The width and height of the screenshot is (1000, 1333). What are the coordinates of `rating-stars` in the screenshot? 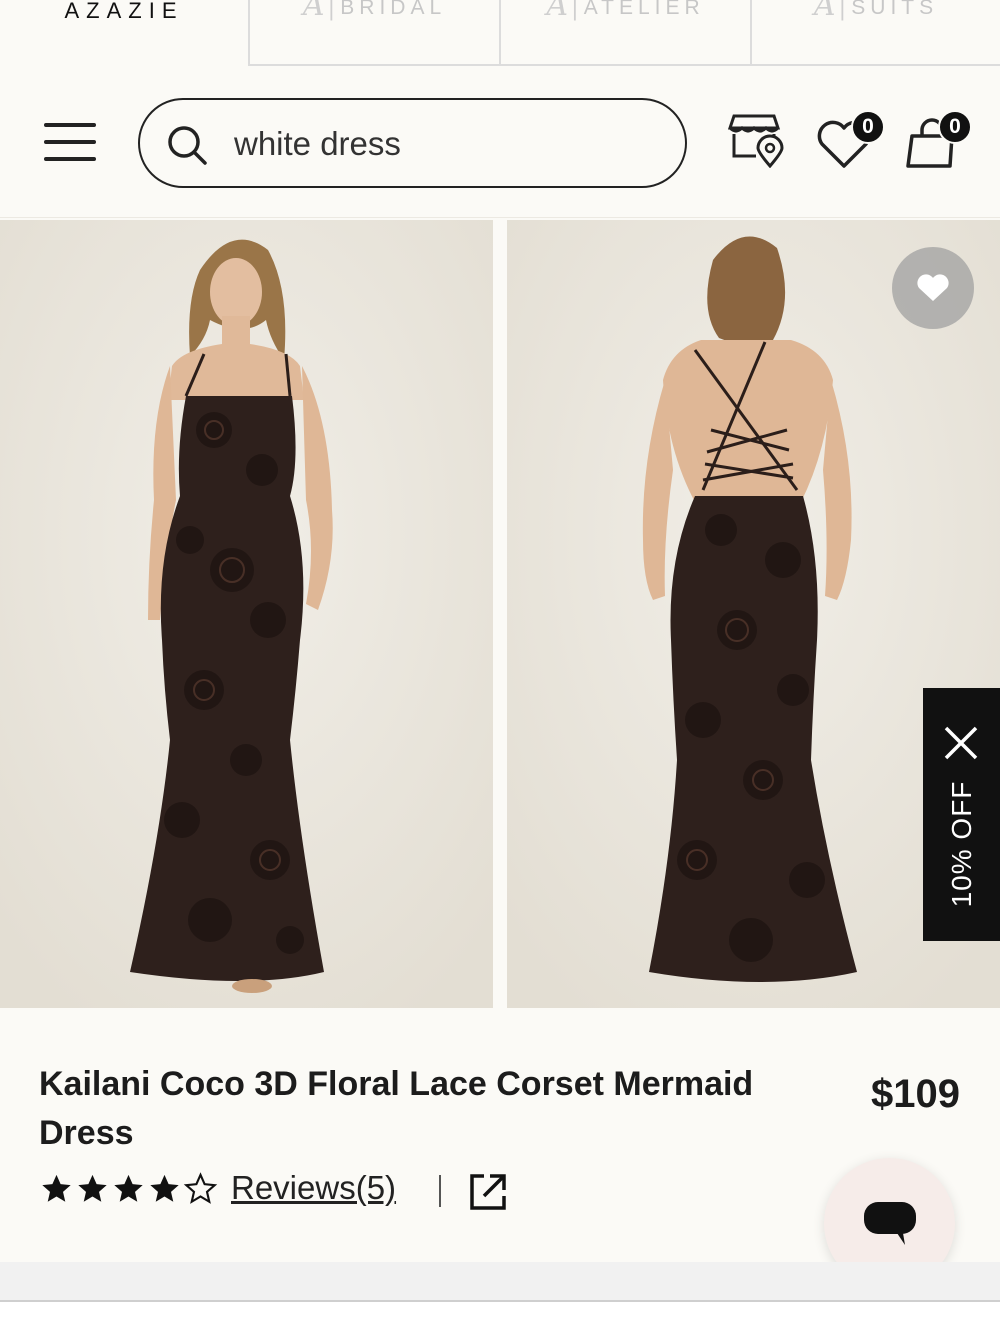 It's located at (129, 1189).